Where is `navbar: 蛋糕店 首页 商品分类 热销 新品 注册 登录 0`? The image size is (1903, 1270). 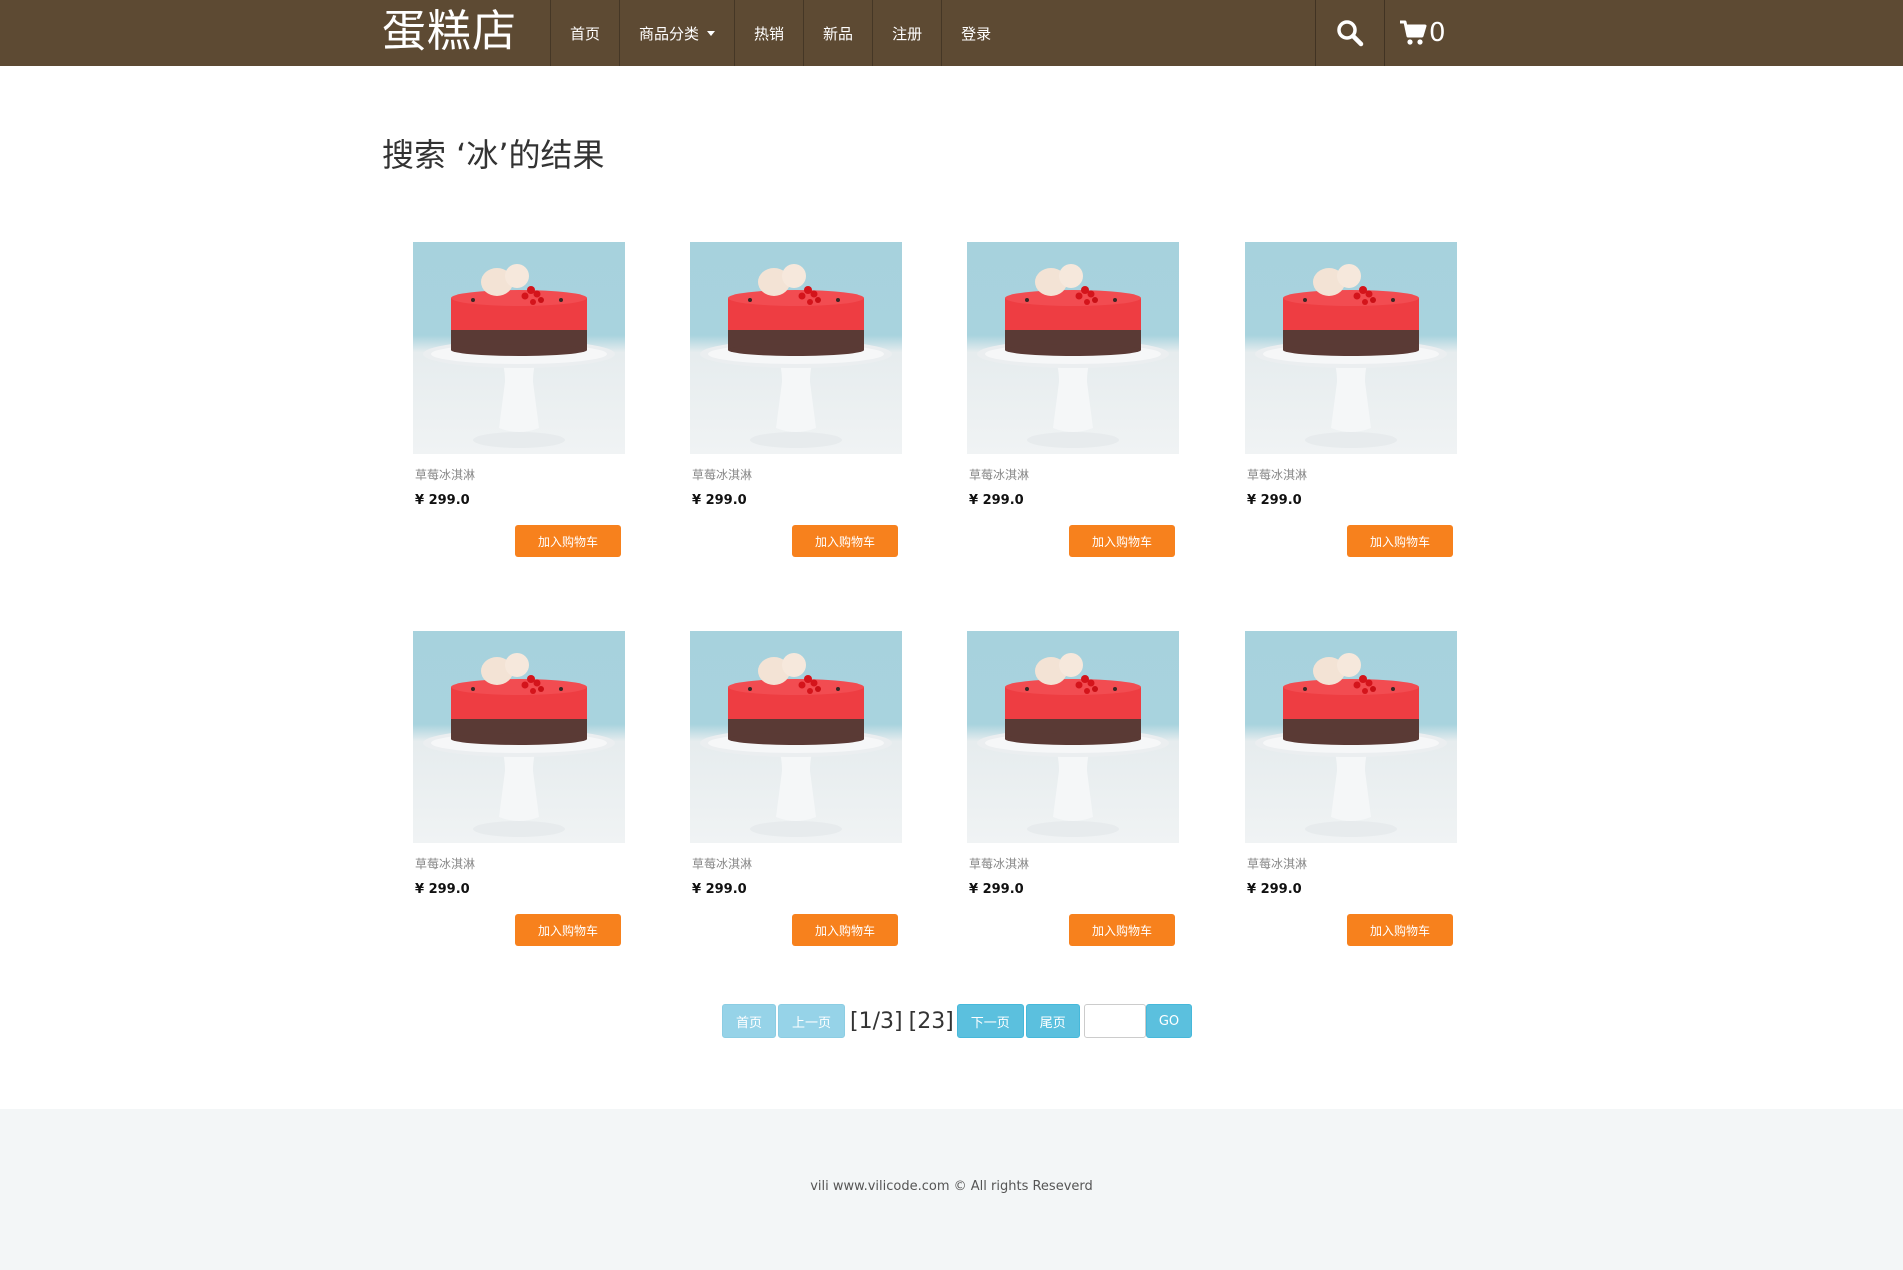 navbar: 蛋糕店 首页 商品分类 热销 新品 注册 登录 0 is located at coordinates (951, 33).